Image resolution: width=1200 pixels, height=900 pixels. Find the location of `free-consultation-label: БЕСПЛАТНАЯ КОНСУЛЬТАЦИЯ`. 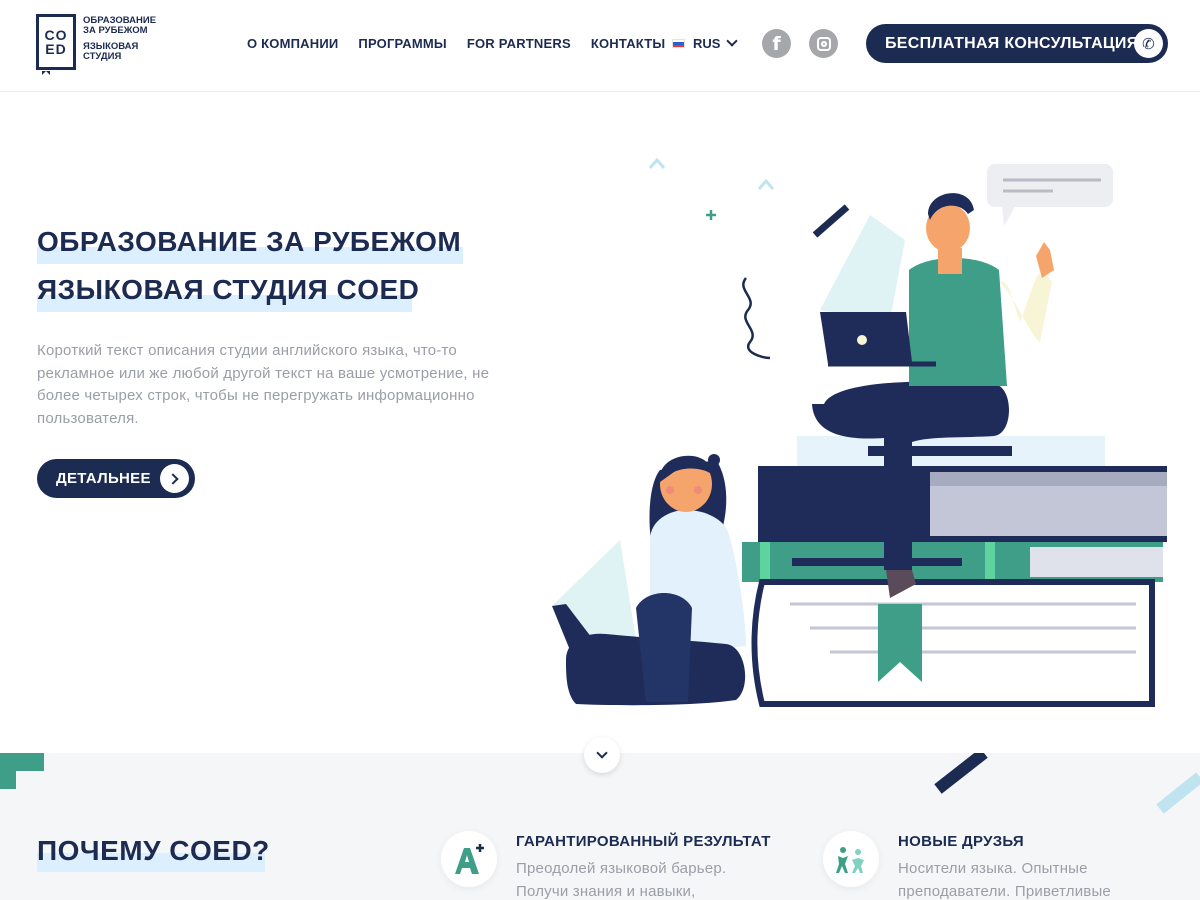

free-consultation-label: БЕСПЛАТНАЯ КОНСУЛЬТАЦИЯ is located at coordinates (1012, 43).